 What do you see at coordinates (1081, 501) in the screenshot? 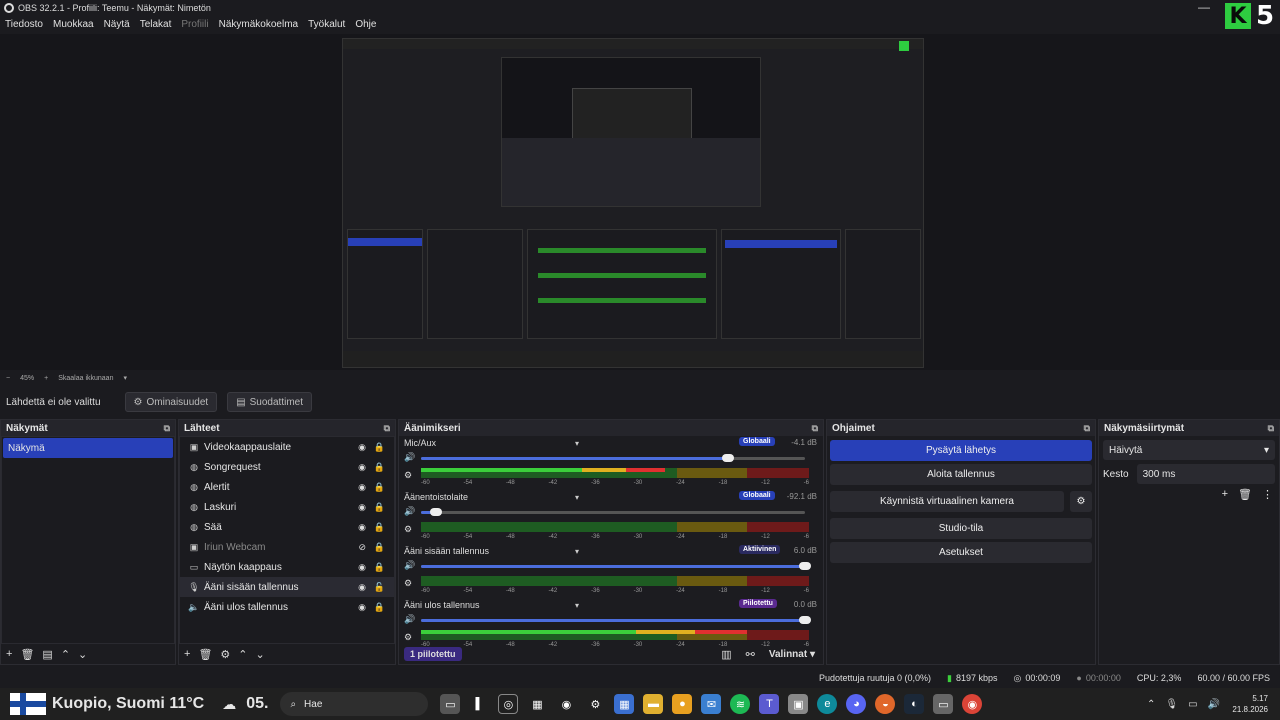
I see `virtual-camera-settings-icon: ⚙` at bounding box center [1081, 501].